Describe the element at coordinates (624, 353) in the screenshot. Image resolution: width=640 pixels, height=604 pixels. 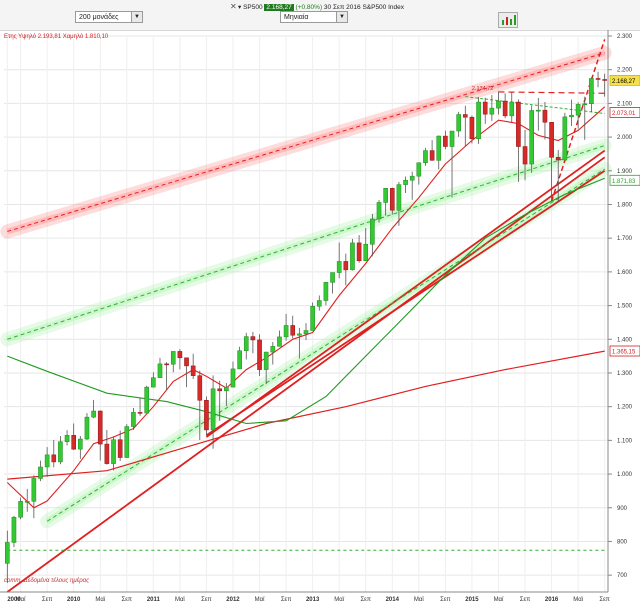
I see `price-flag-label: 1.365,15` at that location.